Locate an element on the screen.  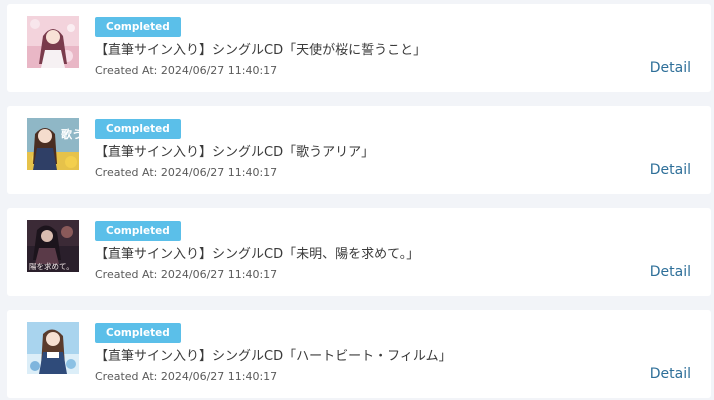
album-cover-text: 陽を求めて。 is located at coordinates (51, 266).